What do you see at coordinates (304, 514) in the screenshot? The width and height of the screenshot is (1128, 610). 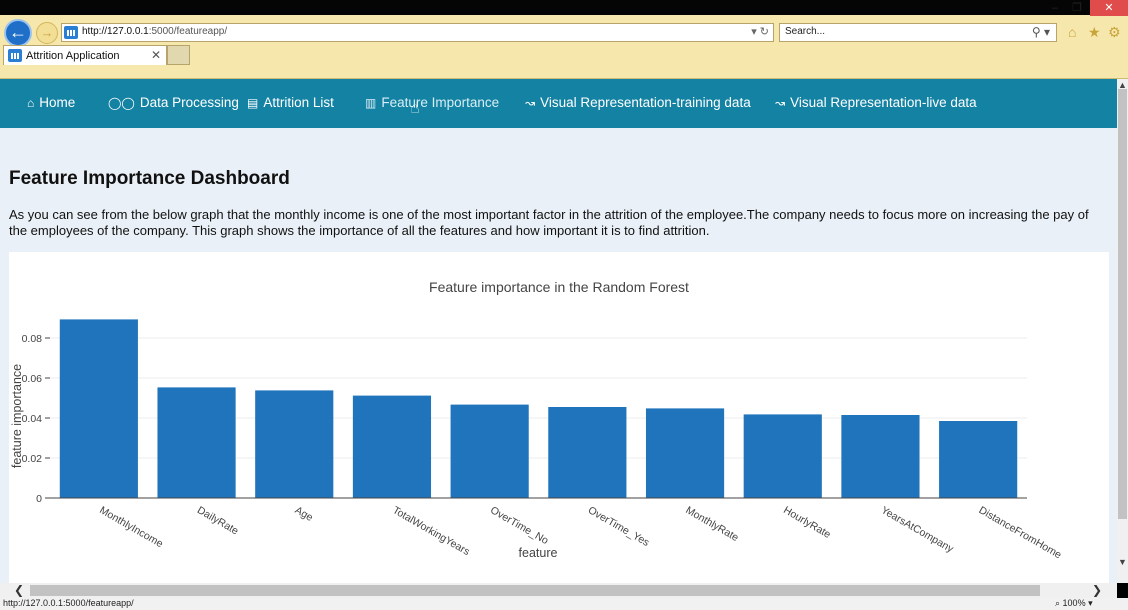 I see `x-tick-label: Age` at bounding box center [304, 514].